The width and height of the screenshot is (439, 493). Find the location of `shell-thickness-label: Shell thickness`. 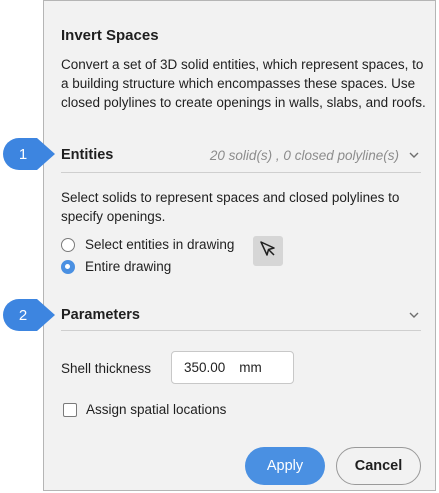

shell-thickness-label: Shell thickness is located at coordinates (106, 368).